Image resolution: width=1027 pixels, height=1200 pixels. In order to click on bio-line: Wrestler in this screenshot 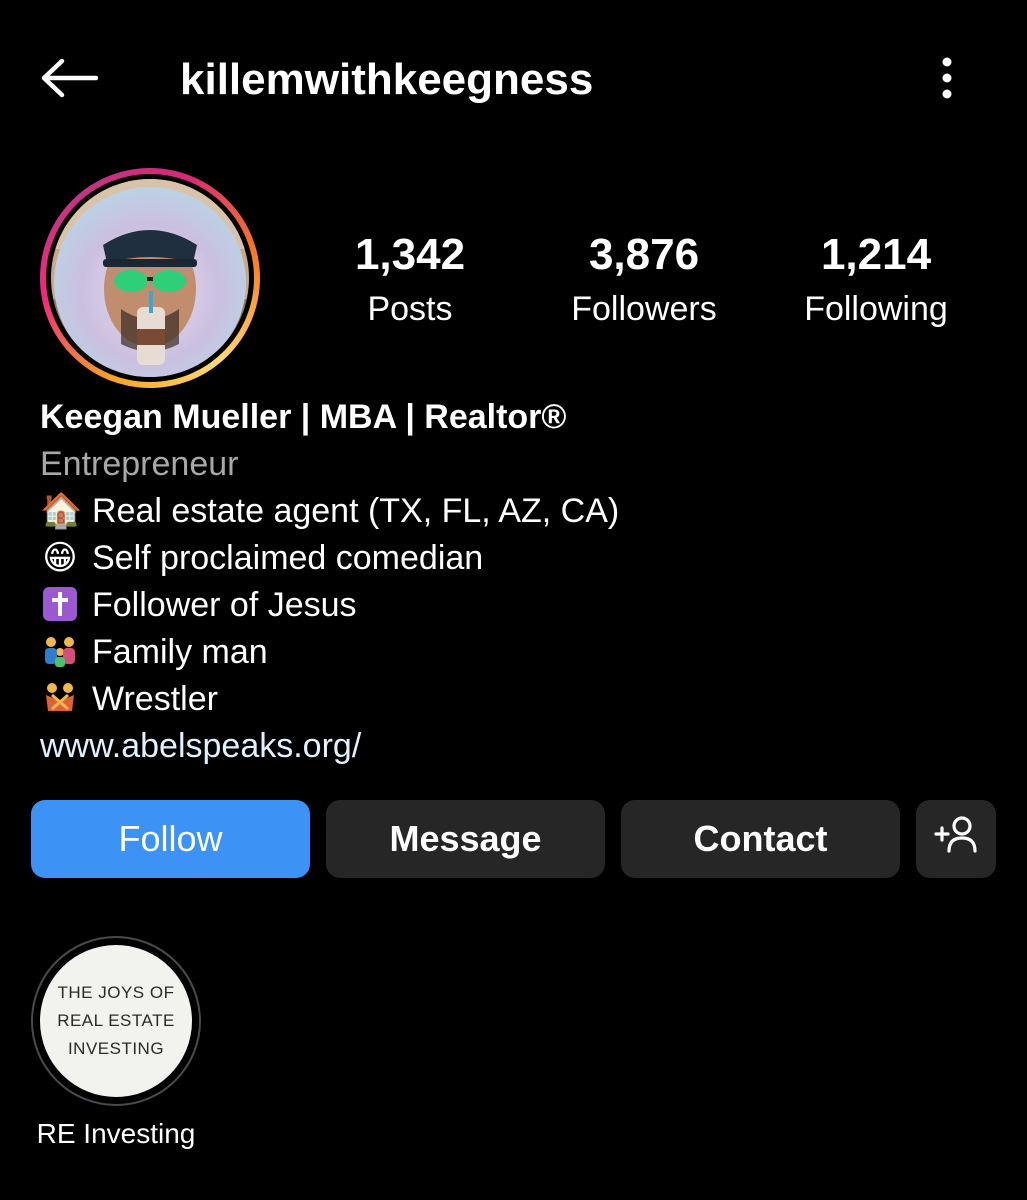, I will do `click(129, 699)`.